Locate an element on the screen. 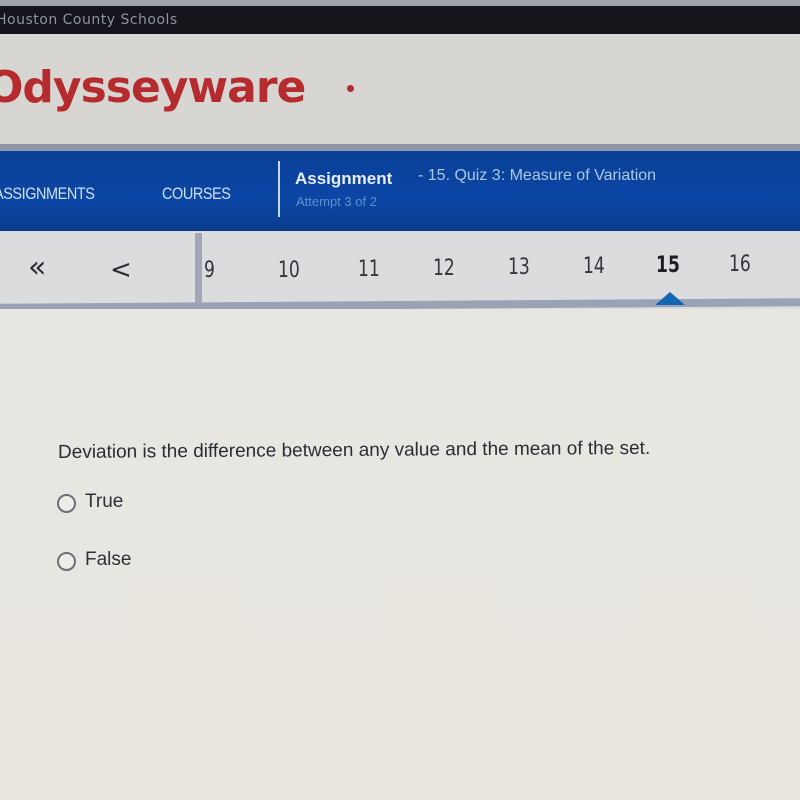  option-false-label: False is located at coordinates (108, 559).